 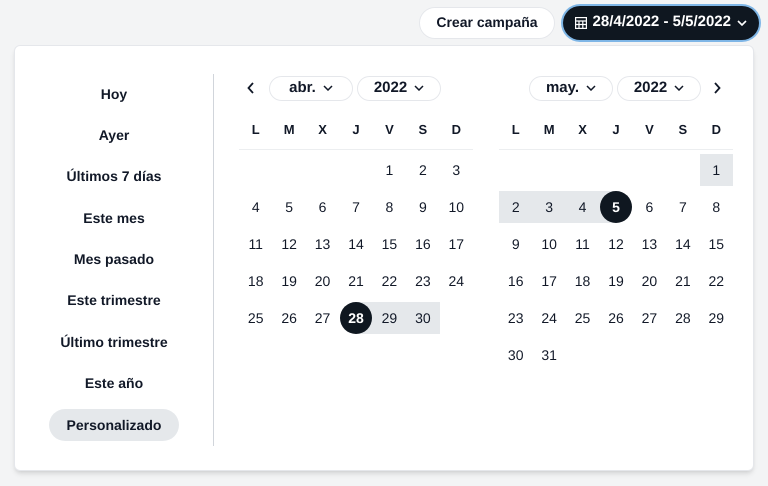 I want to click on selected-day: 28, so click(x=356, y=318).